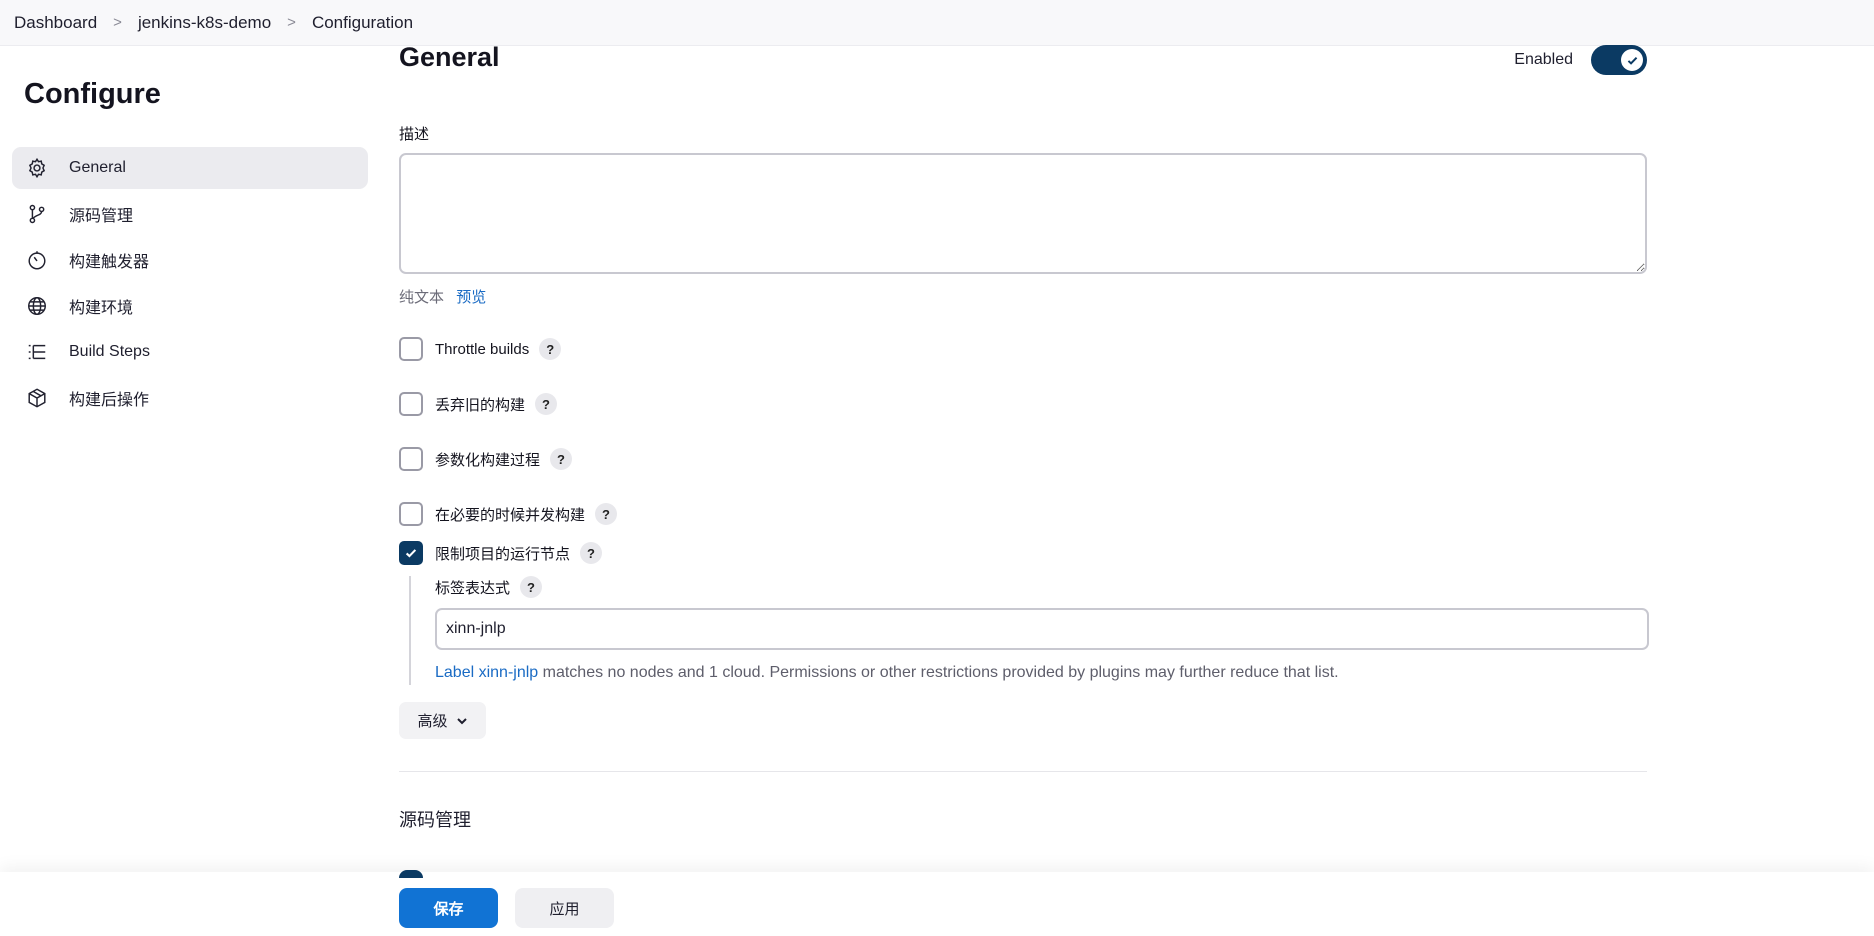 The image size is (1874, 936). I want to click on chevron-down-icon, so click(461, 720).